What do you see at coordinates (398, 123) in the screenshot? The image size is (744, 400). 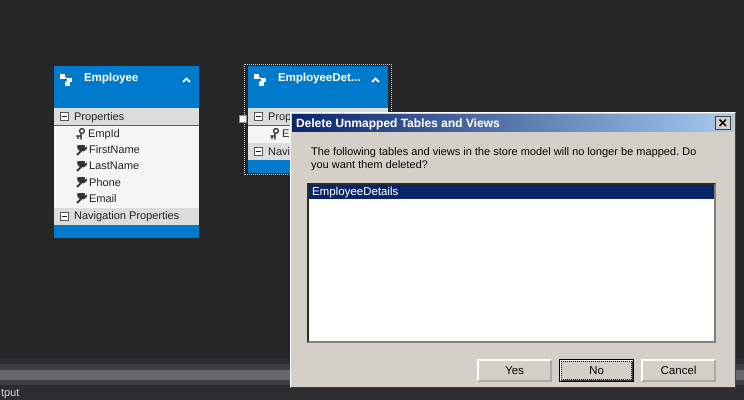 I see `dialog-title: Delete Unmapped Tables and Views` at bounding box center [398, 123].